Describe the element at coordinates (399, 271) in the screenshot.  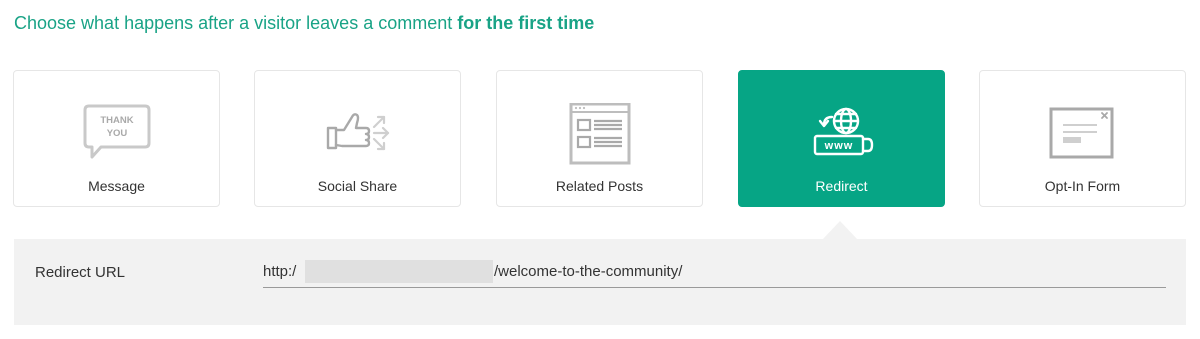
I see `redacted-domain` at that location.